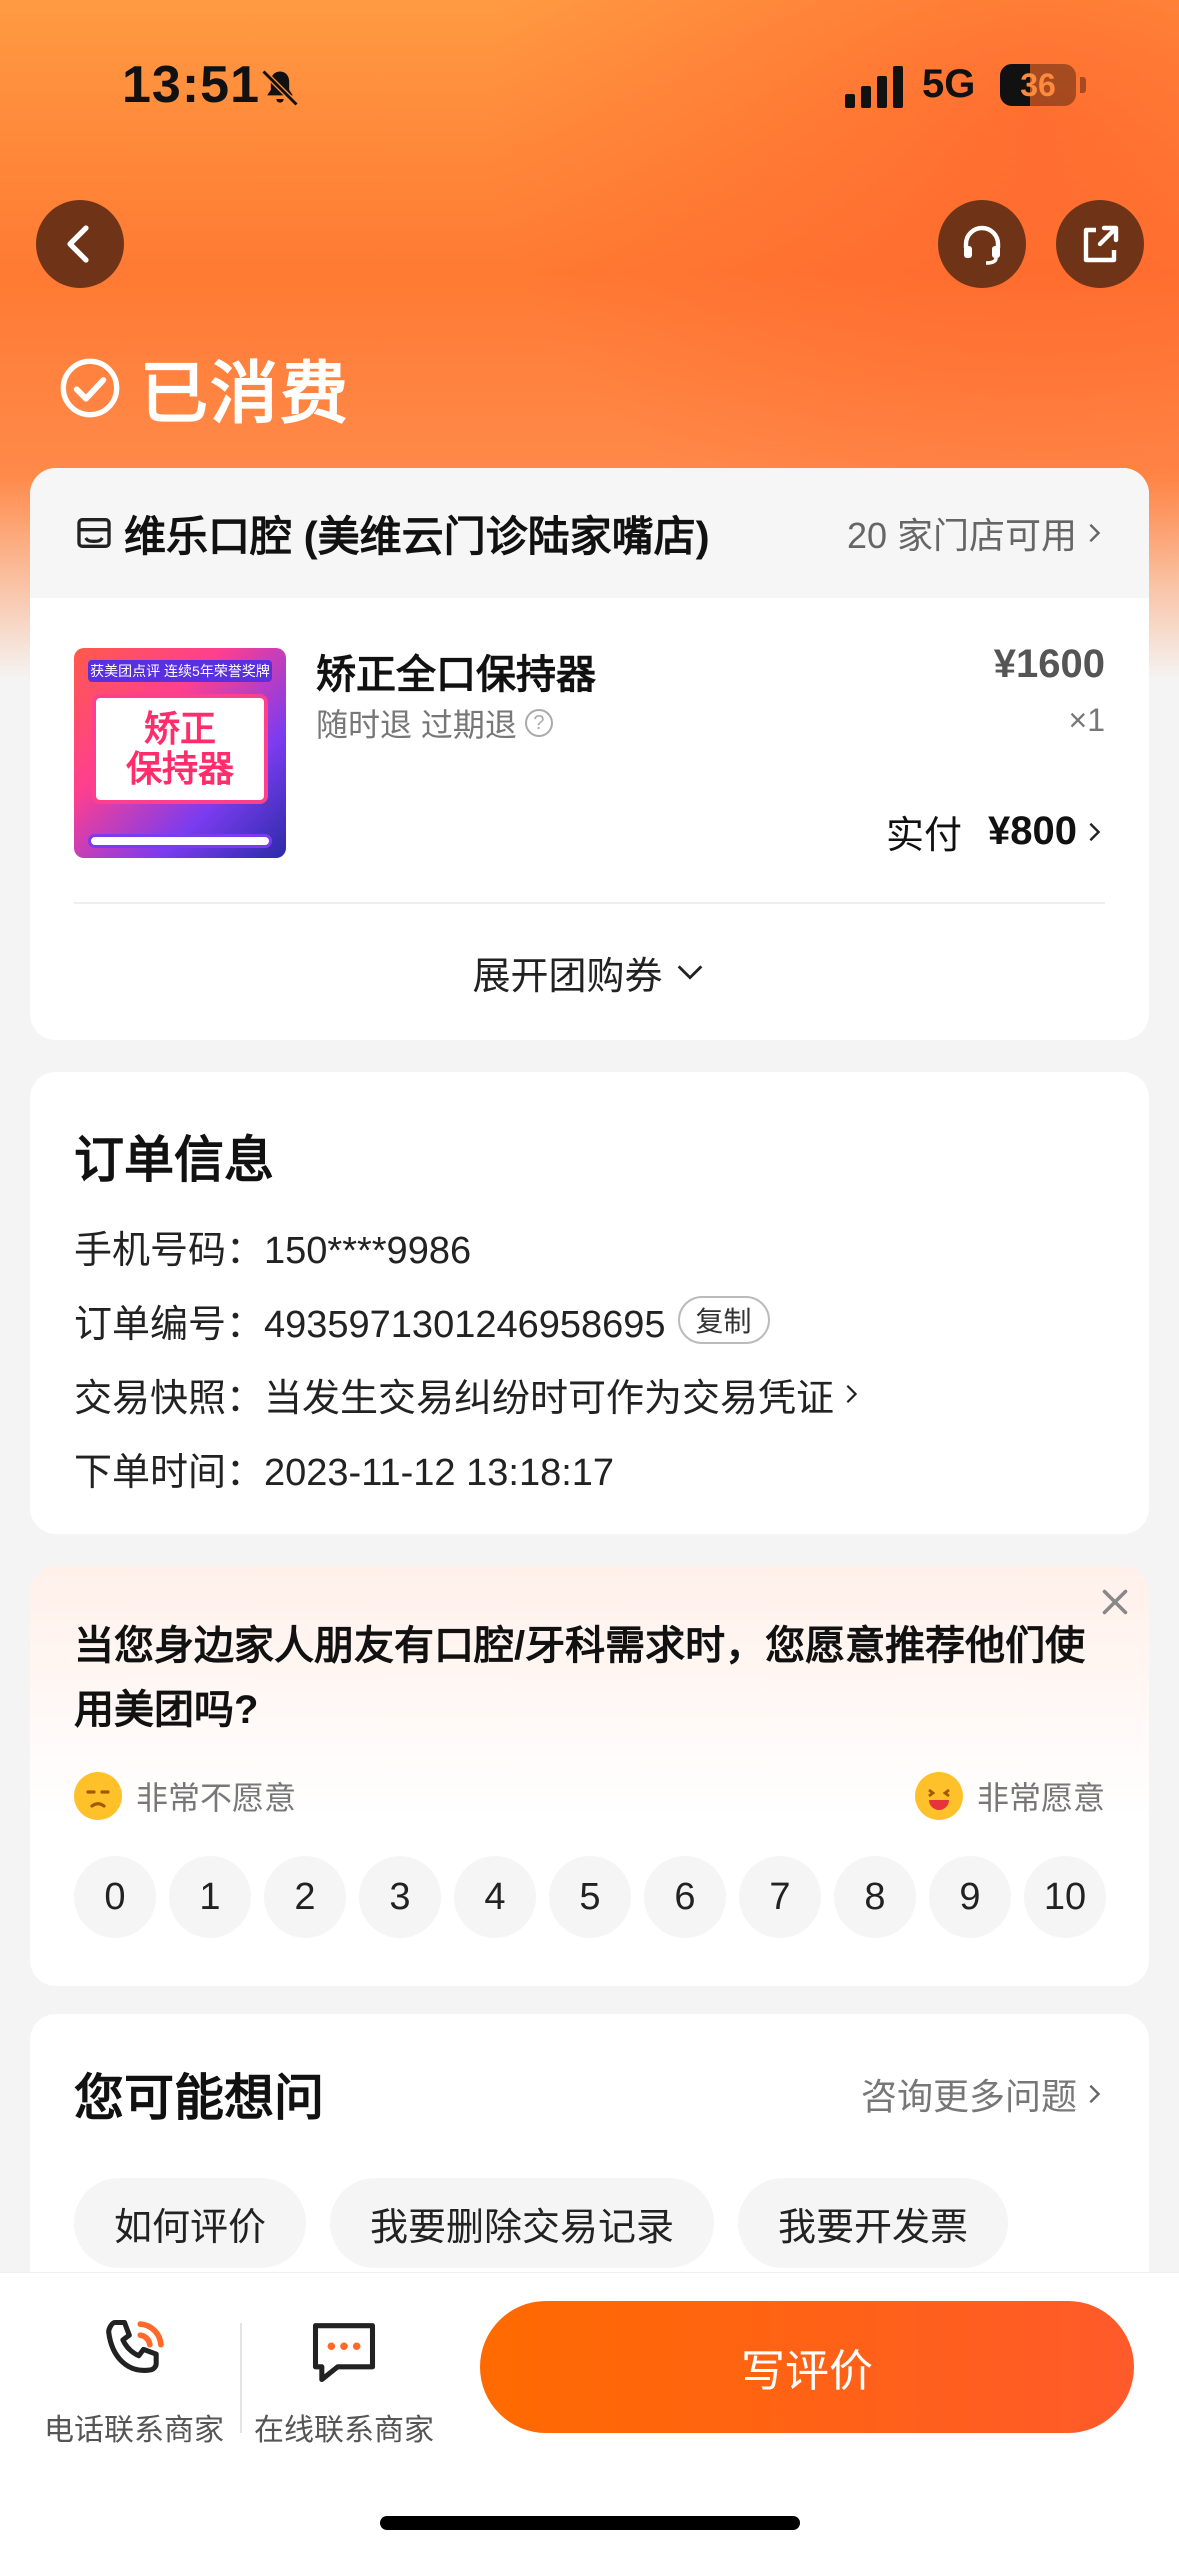 The width and height of the screenshot is (1179, 2556). Describe the element at coordinates (1065, 1897) in the screenshot. I see `nps-score-option: 10` at that location.